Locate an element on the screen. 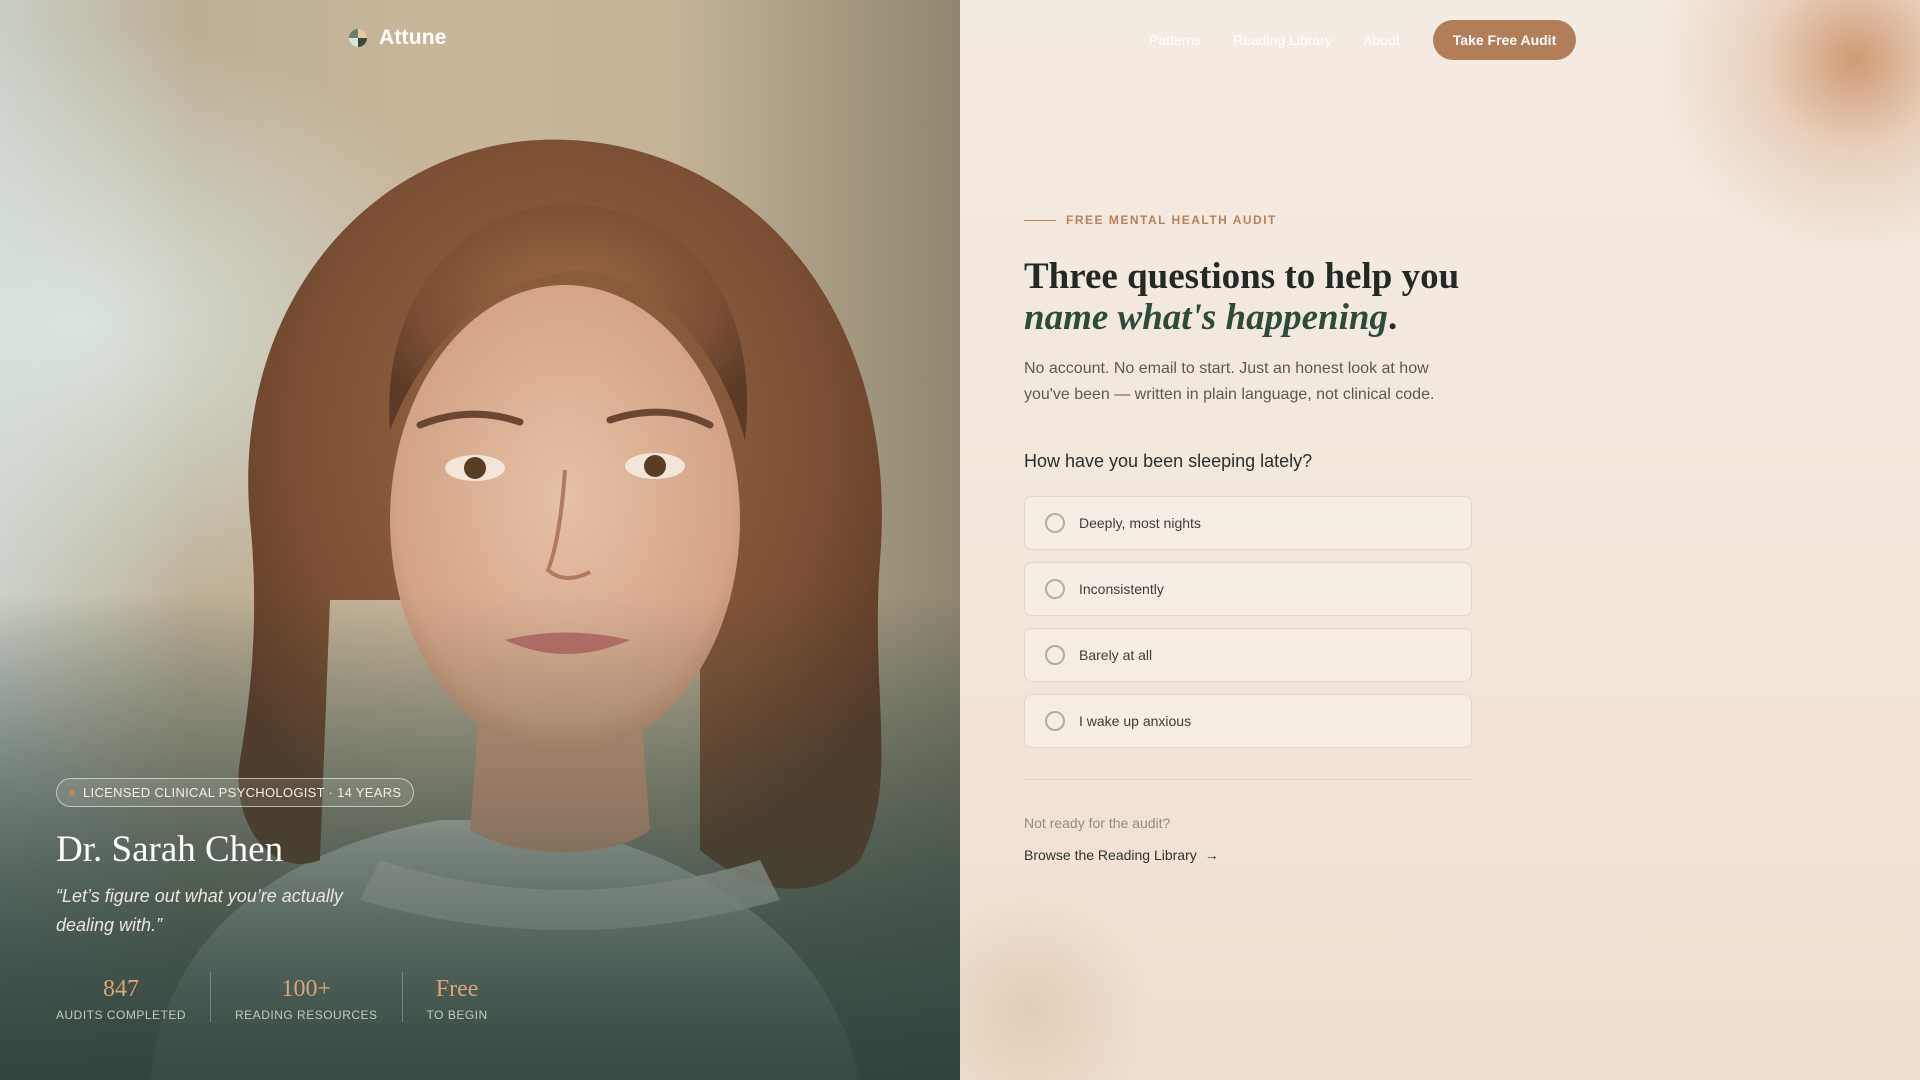 The height and width of the screenshot is (1080, 1920). option-deeply: Deeply, most nights is located at coordinates (1248, 523).